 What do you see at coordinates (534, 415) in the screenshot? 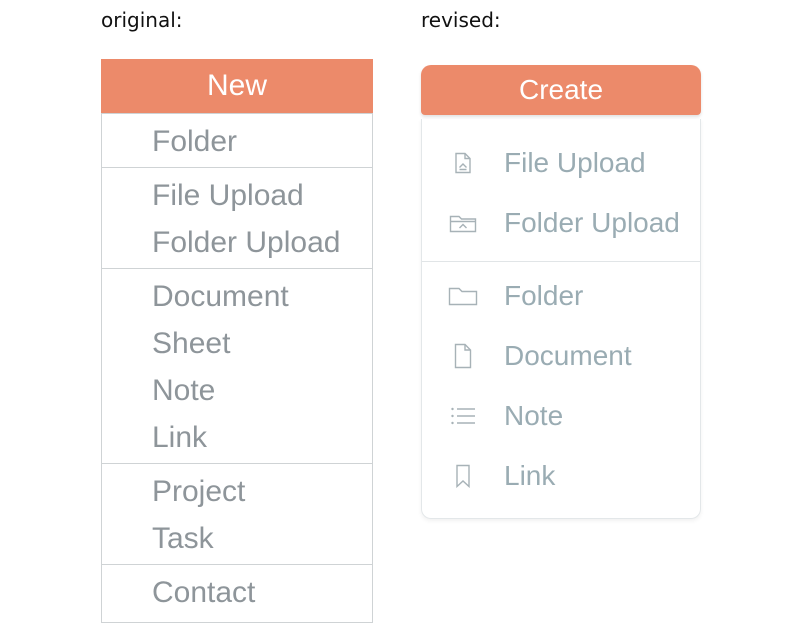
I see `menu-item-label: Note` at bounding box center [534, 415].